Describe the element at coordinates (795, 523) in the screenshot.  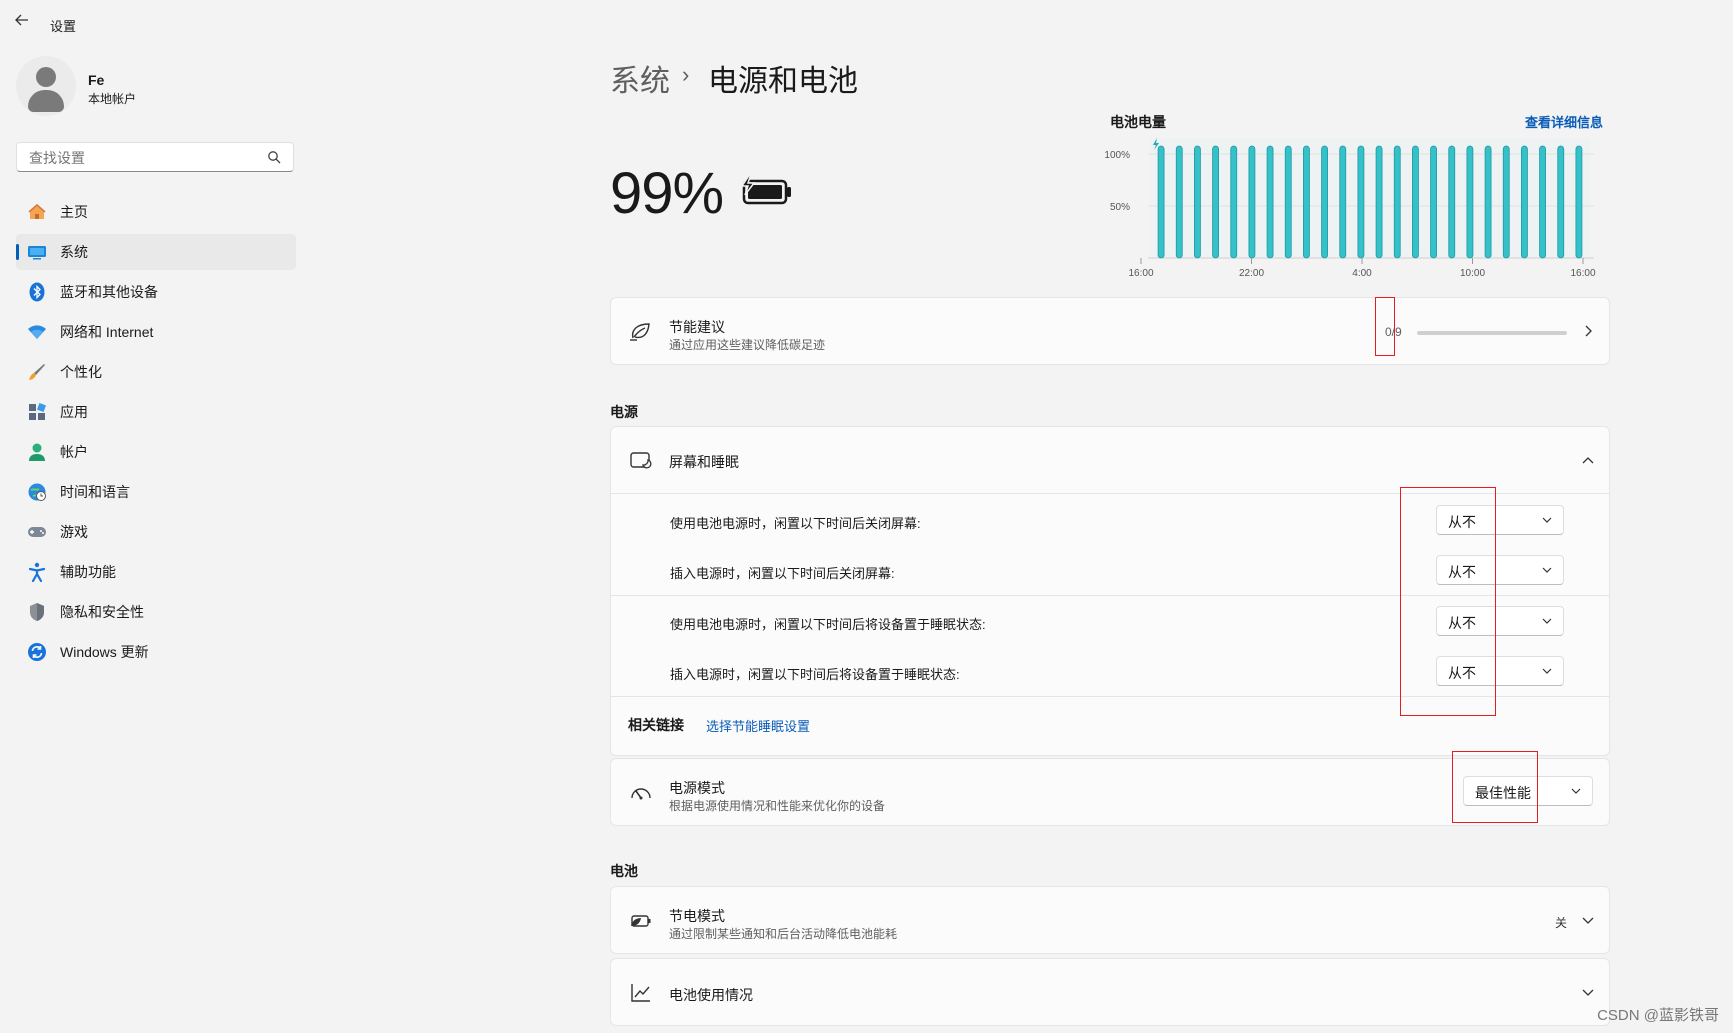
I see `setting-label: 使用电池电源时，闲置以下时间后关闭屏幕:` at that location.